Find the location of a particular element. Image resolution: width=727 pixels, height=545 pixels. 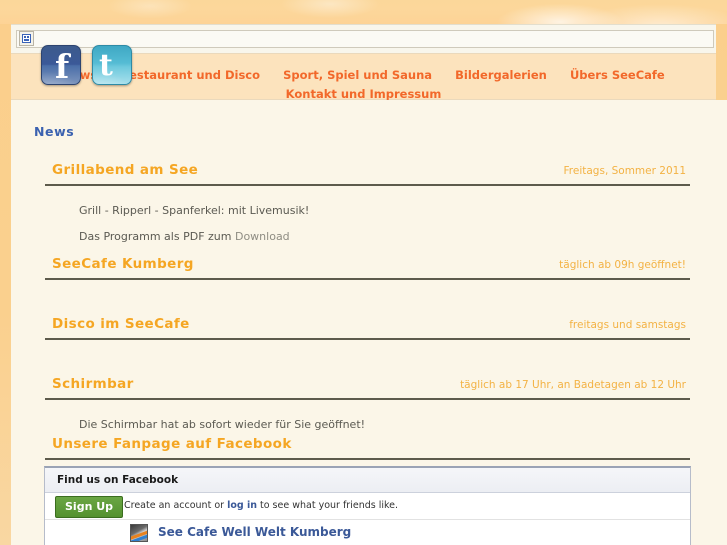

nav-item-bildergalerien: Bildergalerien is located at coordinates (501, 75).